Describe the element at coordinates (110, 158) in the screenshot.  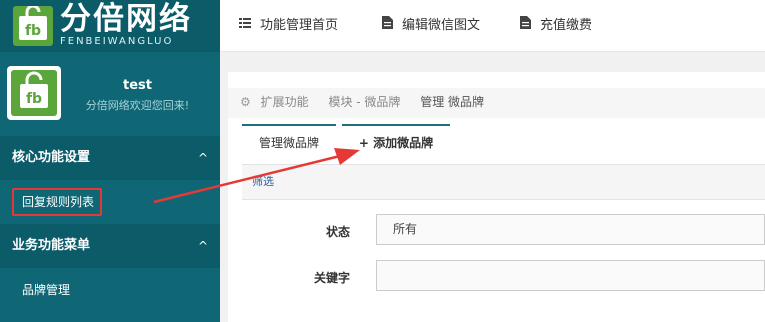
I see `sidebar-section-core: 核心功能设置 ^` at that location.